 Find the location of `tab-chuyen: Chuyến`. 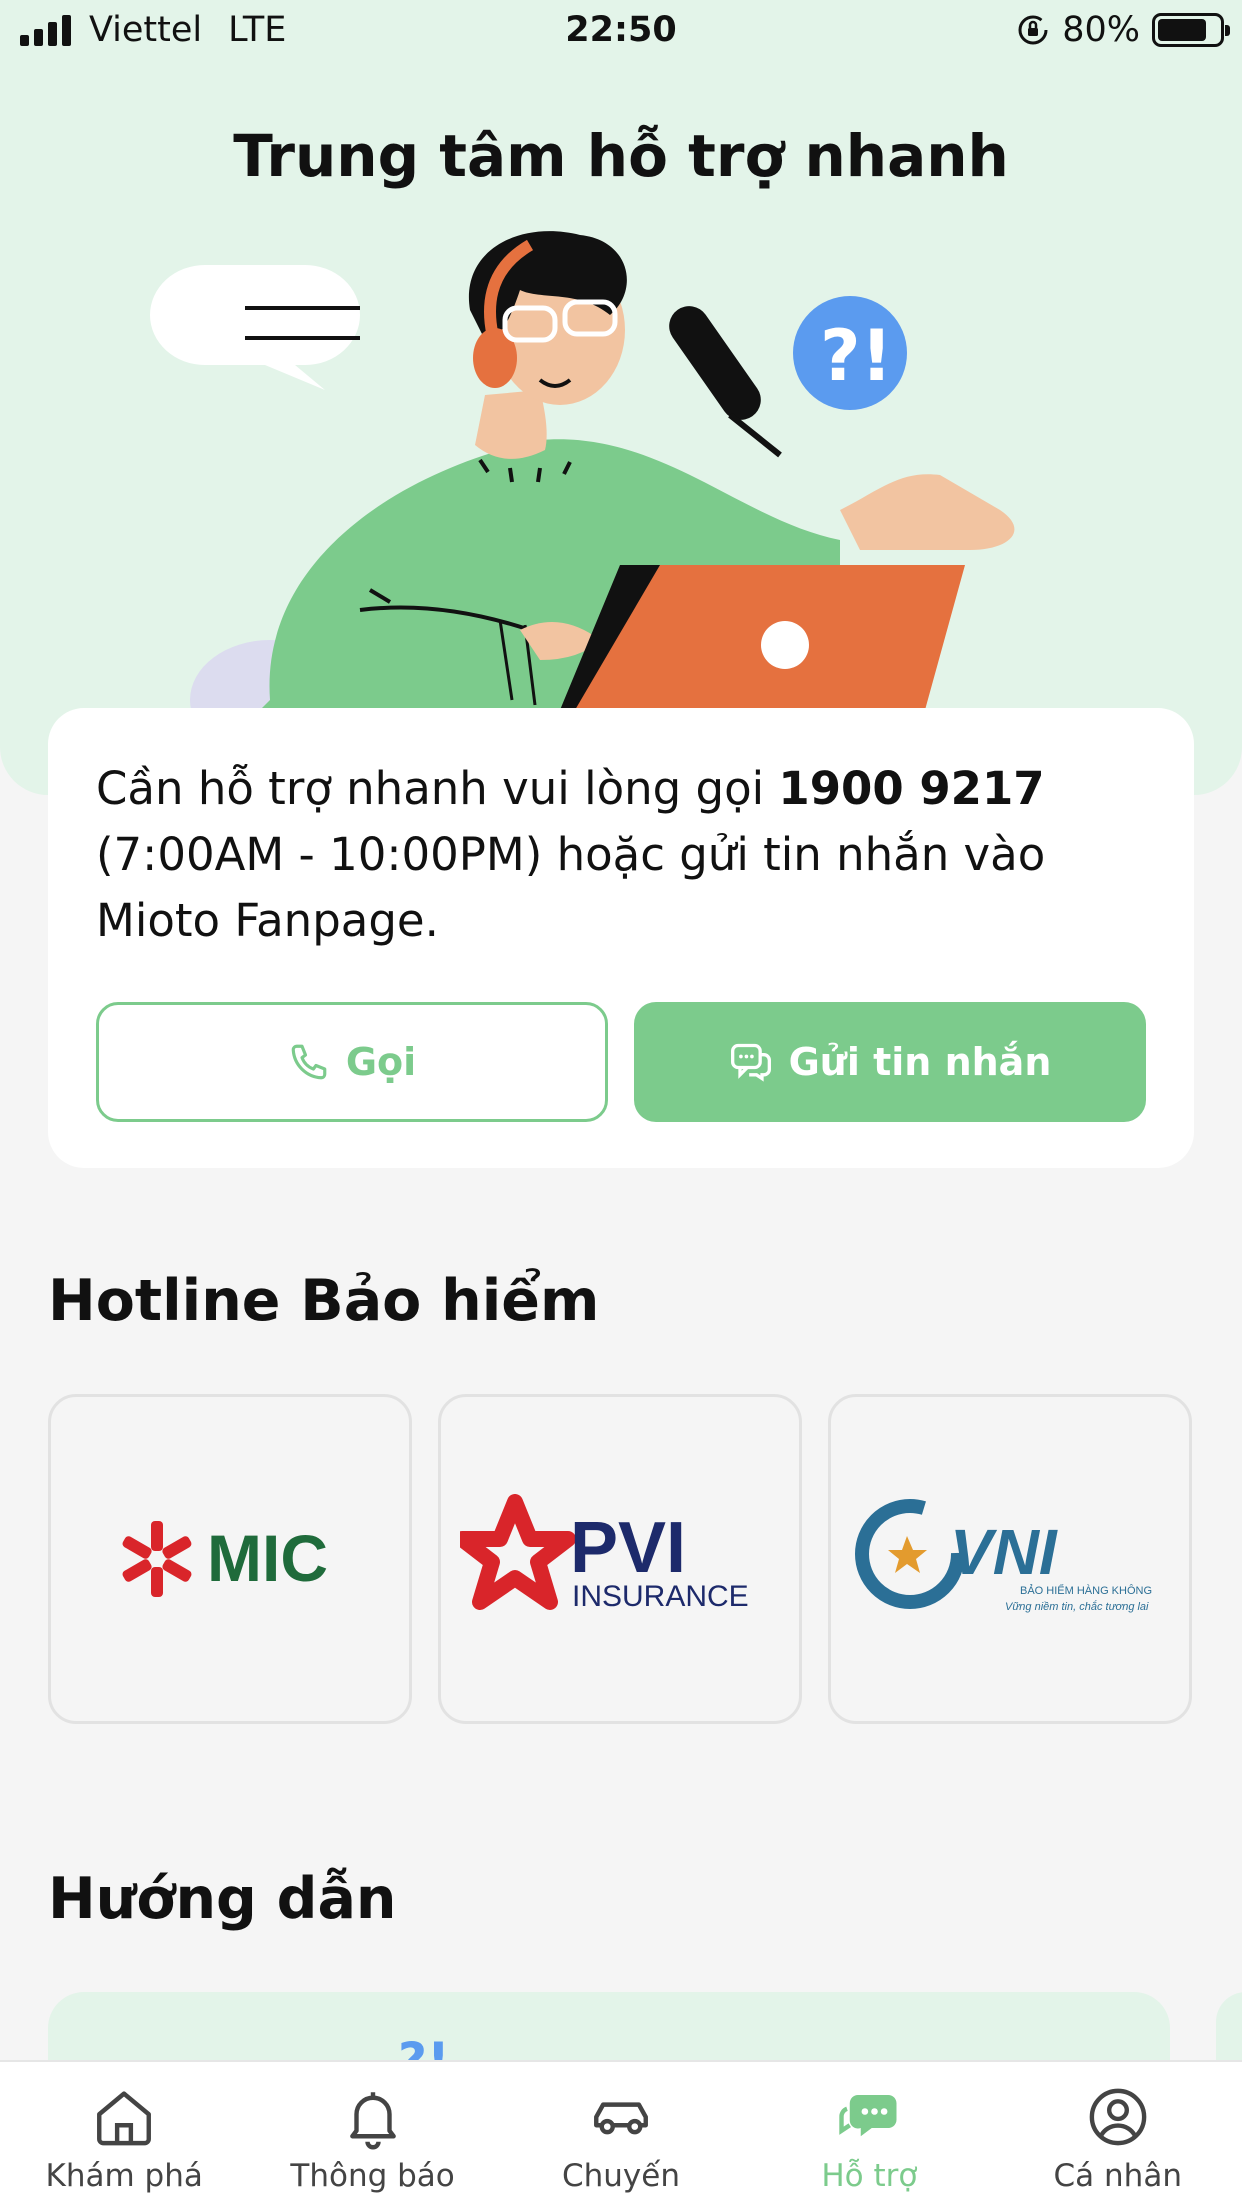

tab-chuyen: Chuyến is located at coordinates (621, 2135).